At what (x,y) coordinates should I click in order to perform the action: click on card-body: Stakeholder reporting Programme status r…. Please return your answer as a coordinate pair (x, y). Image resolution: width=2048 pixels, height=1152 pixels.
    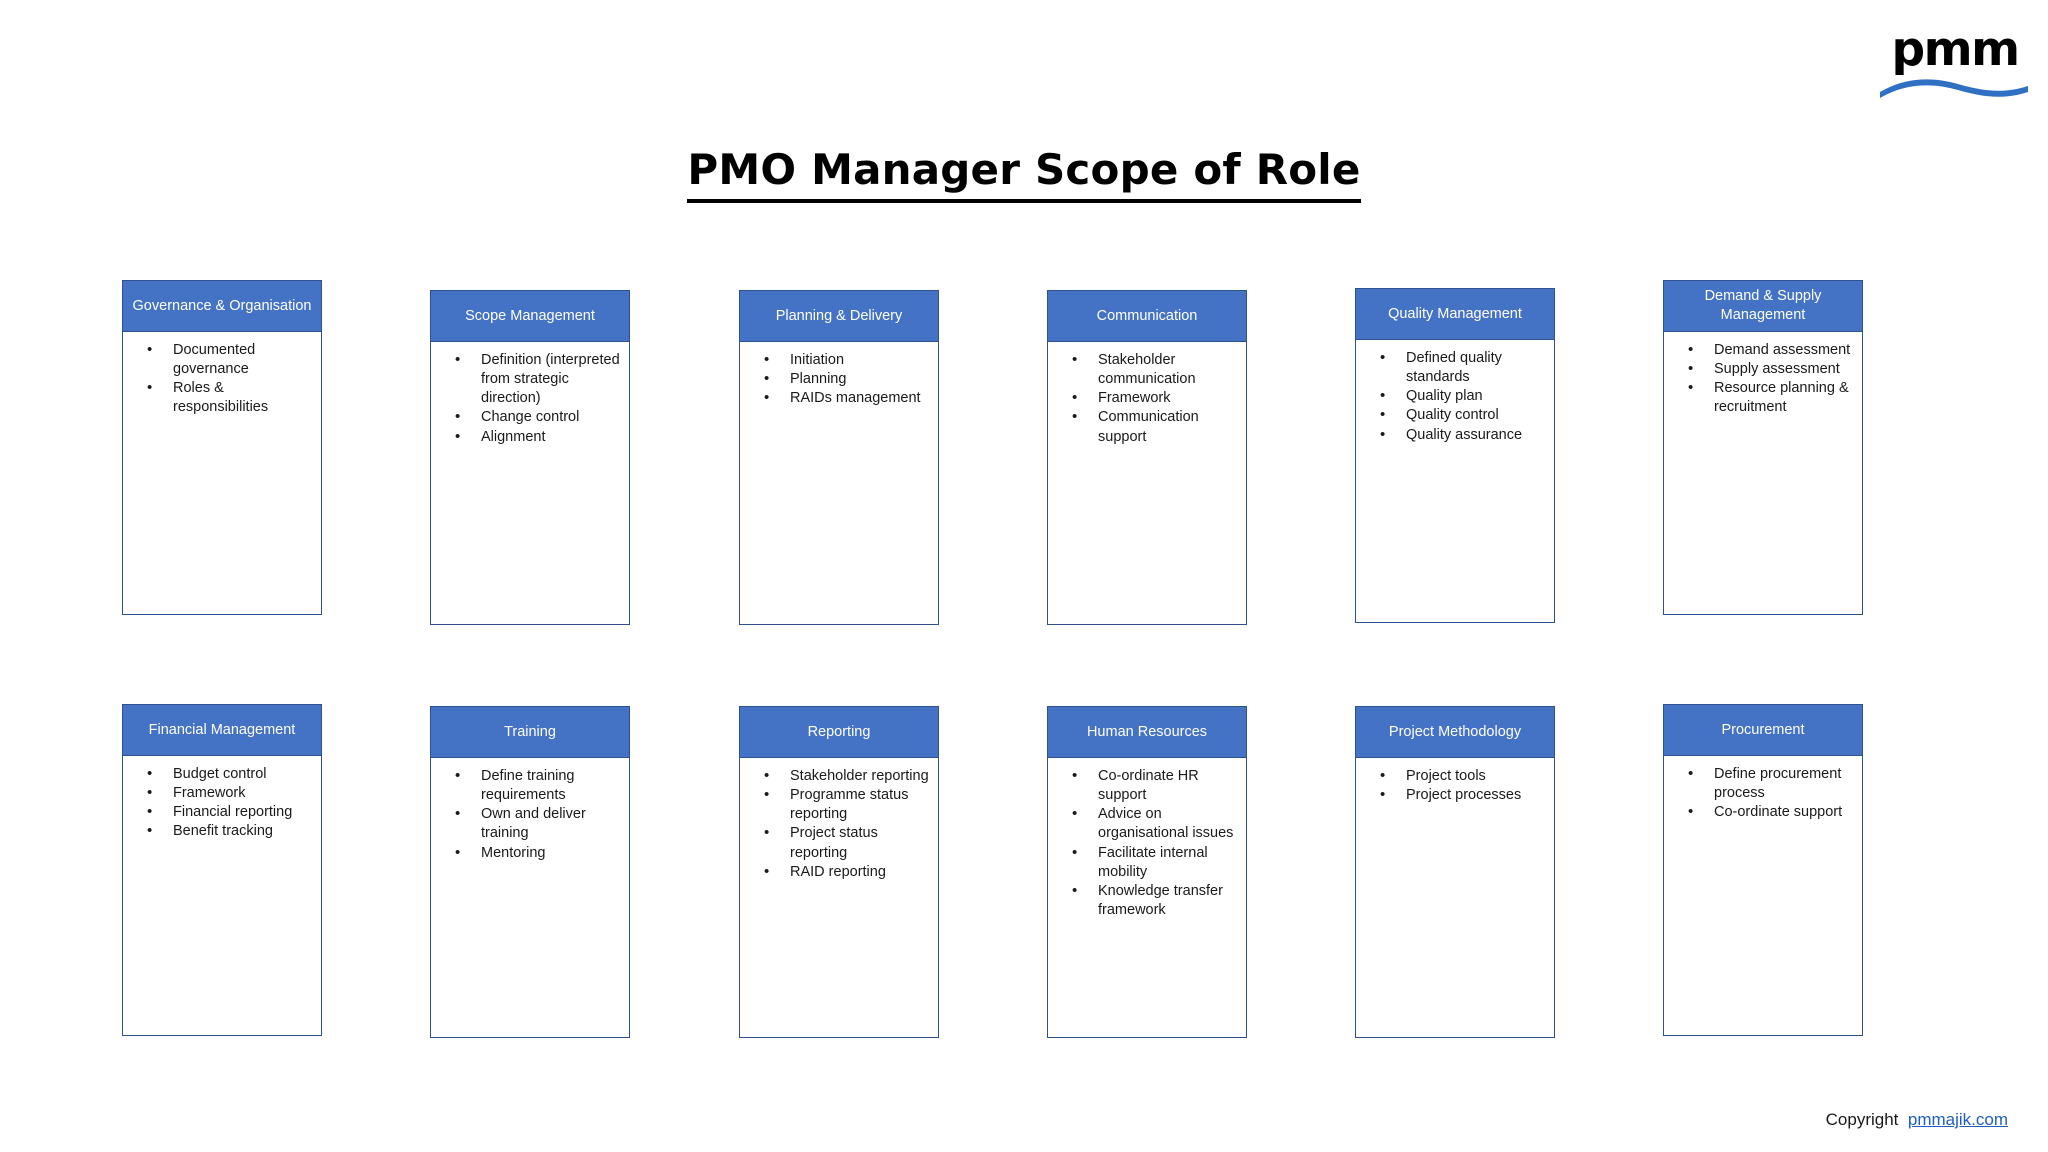
    Looking at the image, I should click on (839, 898).